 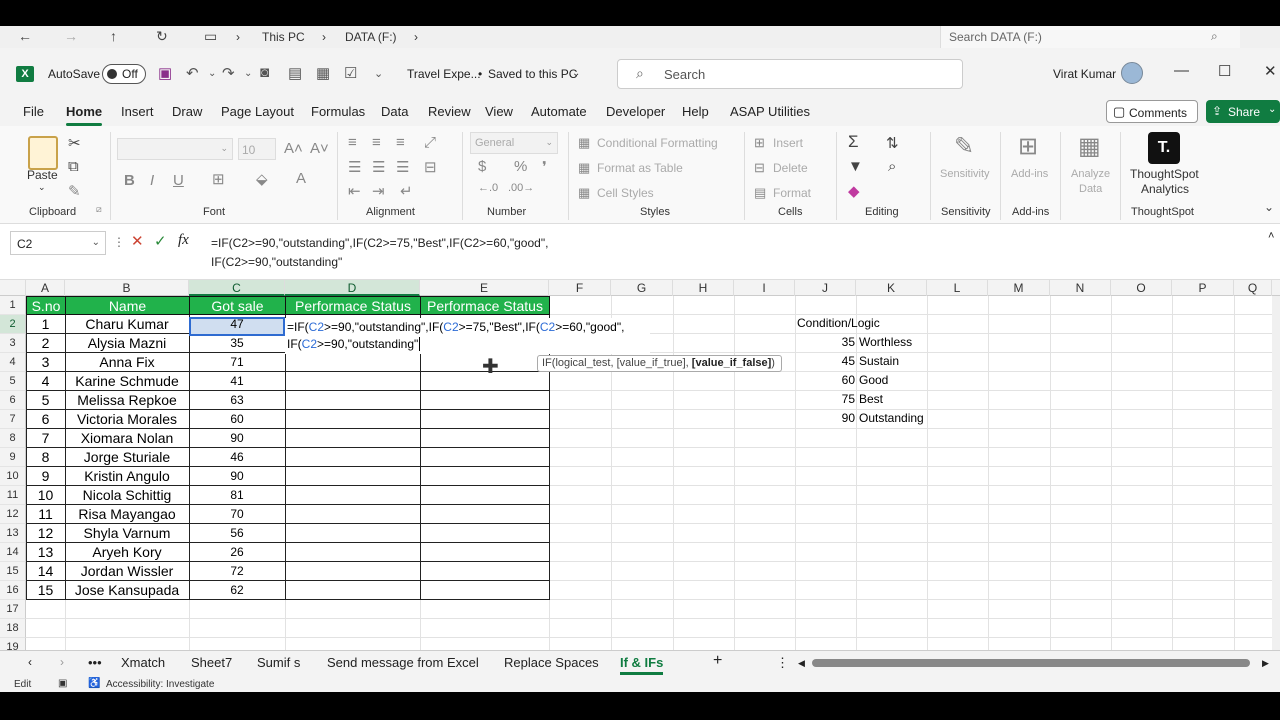 I want to click on tab-help: Help, so click(x=695, y=111).